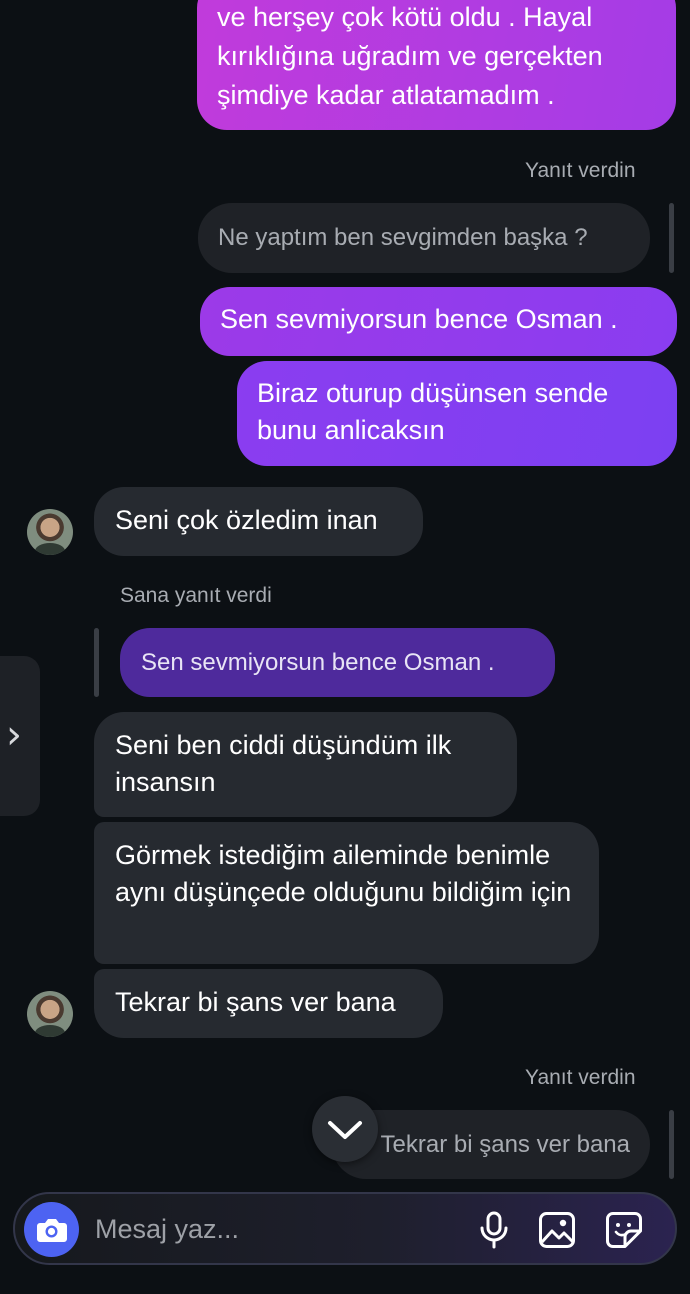 This screenshot has height=1294, width=690. What do you see at coordinates (505, 1144) in the screenshot?
I see `quoted-reply-text: Tekrar bi şans ver bana` at bounding box center [505, 1144].